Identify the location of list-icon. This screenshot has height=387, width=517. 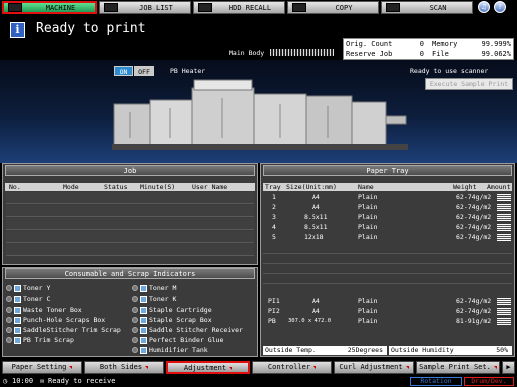
(111, 7).